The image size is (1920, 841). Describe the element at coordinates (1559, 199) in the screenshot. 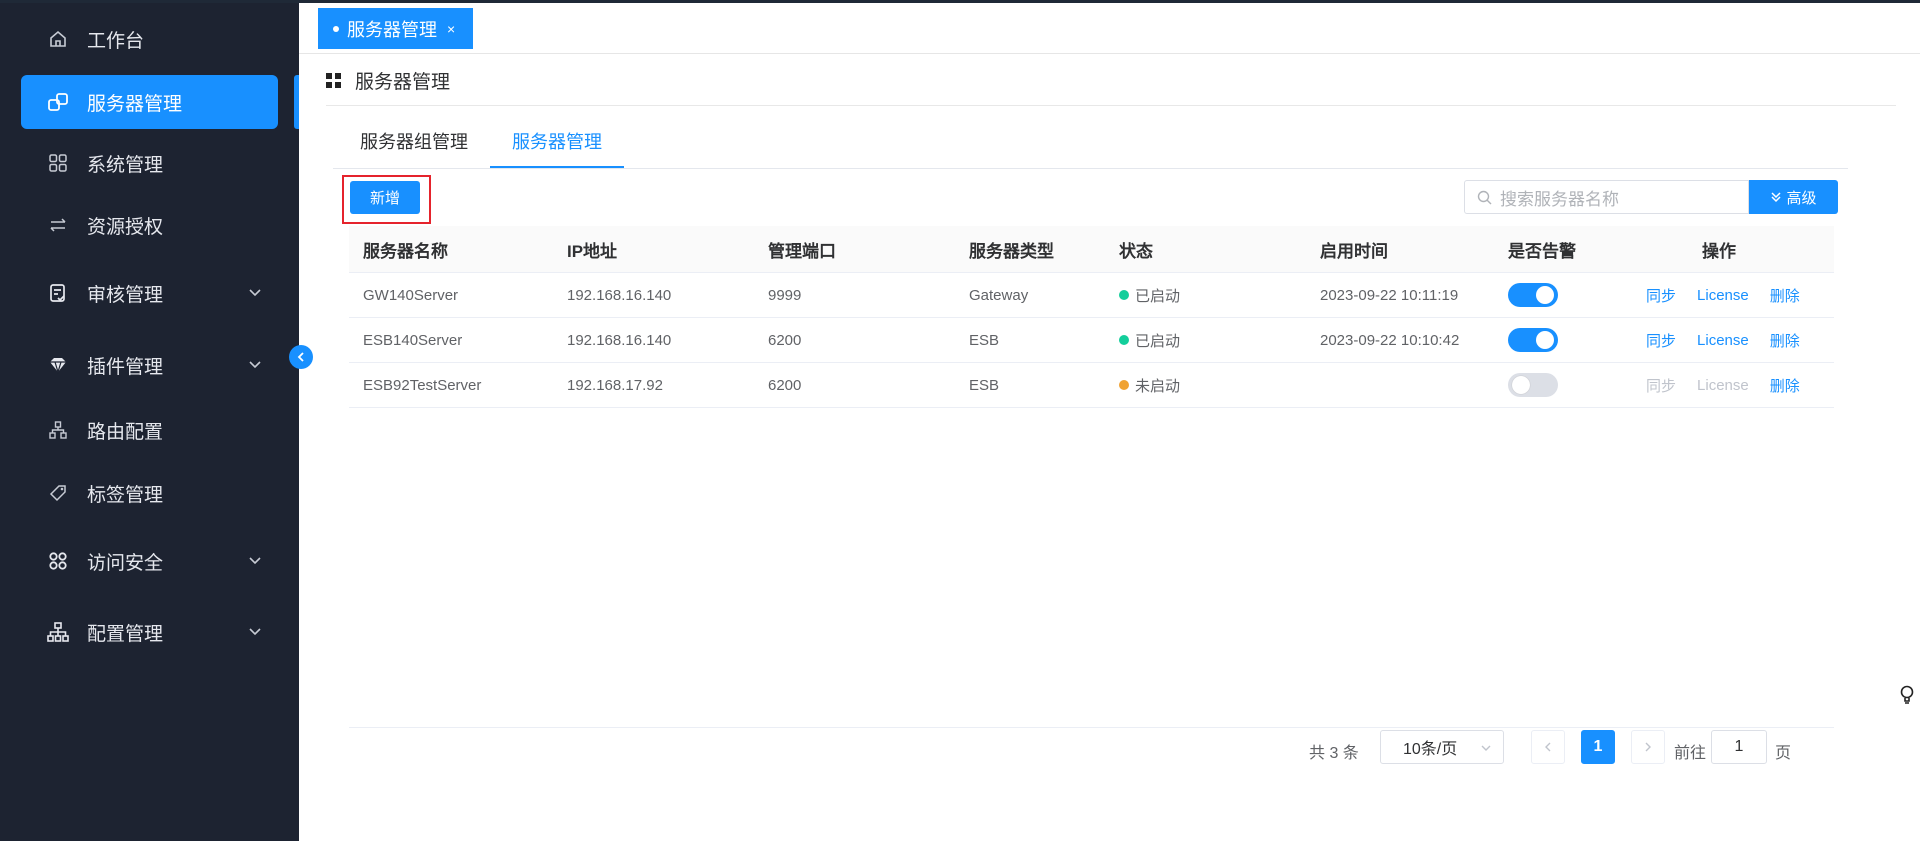

I see `search-placeholder: 搜索服务器名称` at that location.